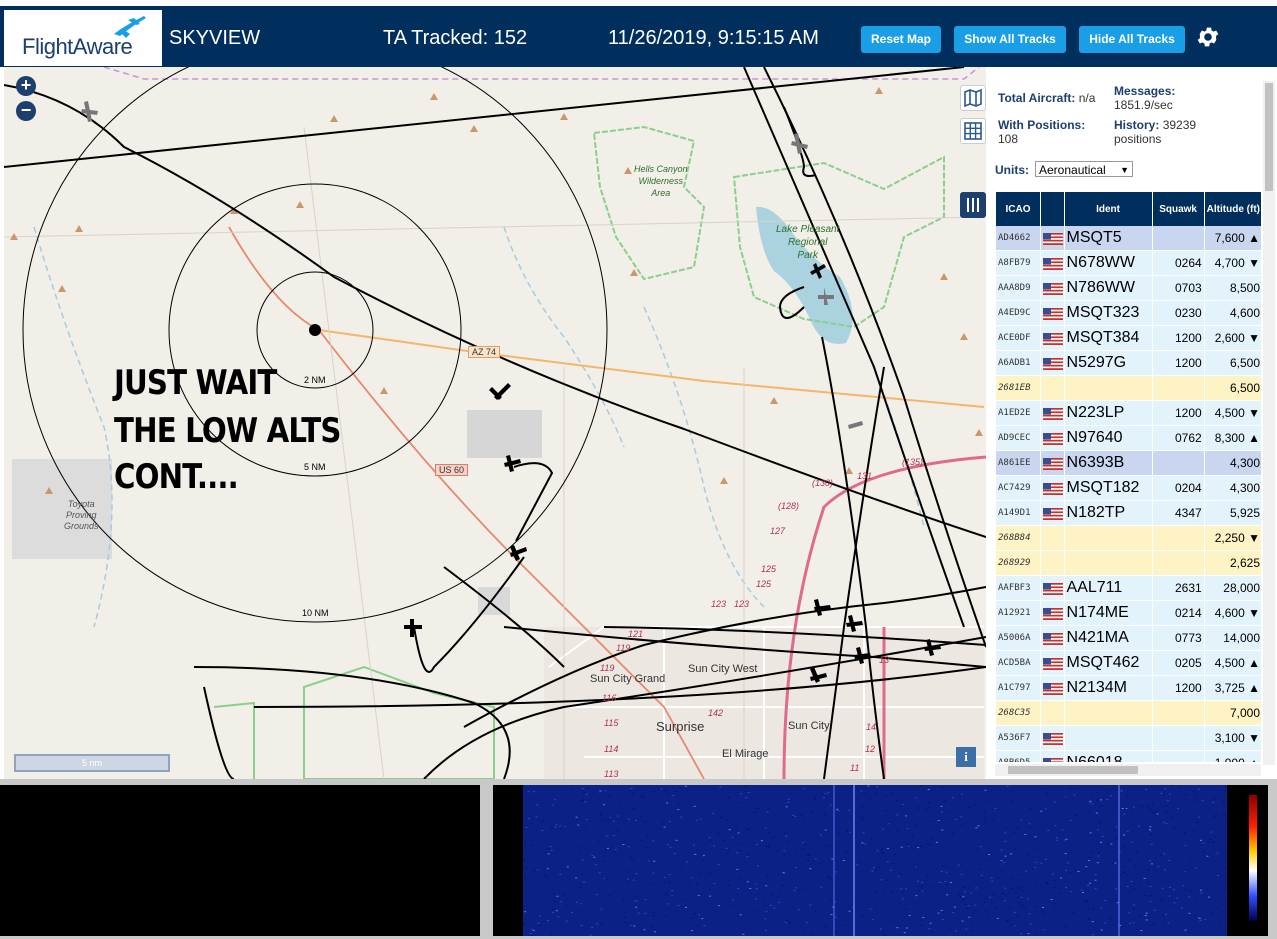  Describe the element at coordinates (26, 111) in the screenshot. I see `zoom-out-button: −` at that location.